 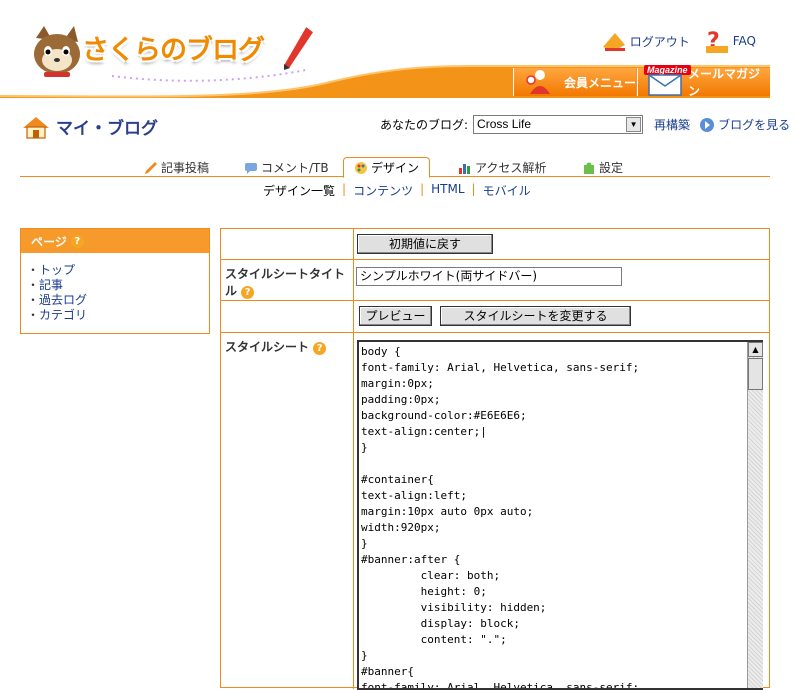 What do you see at coordinates (295, 168) in the screenshot?
I see `tab-comment-label: コメント/TB` at bounding box center [295, 168].